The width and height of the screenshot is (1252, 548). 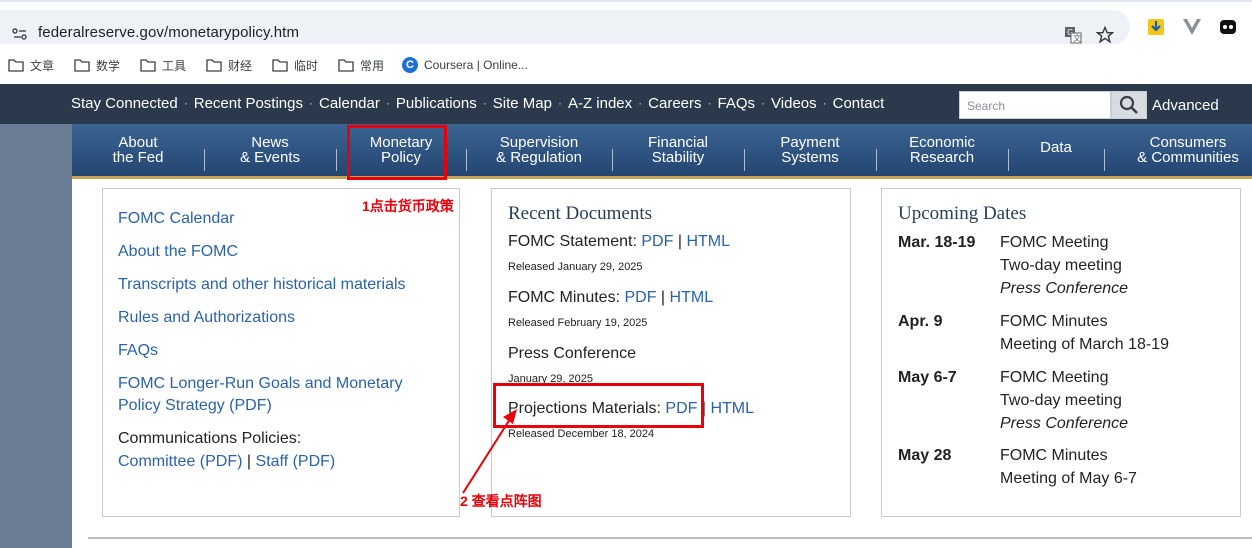 I want to click on link-recent-postings: Recent Postings, so click(x=248, y=103).